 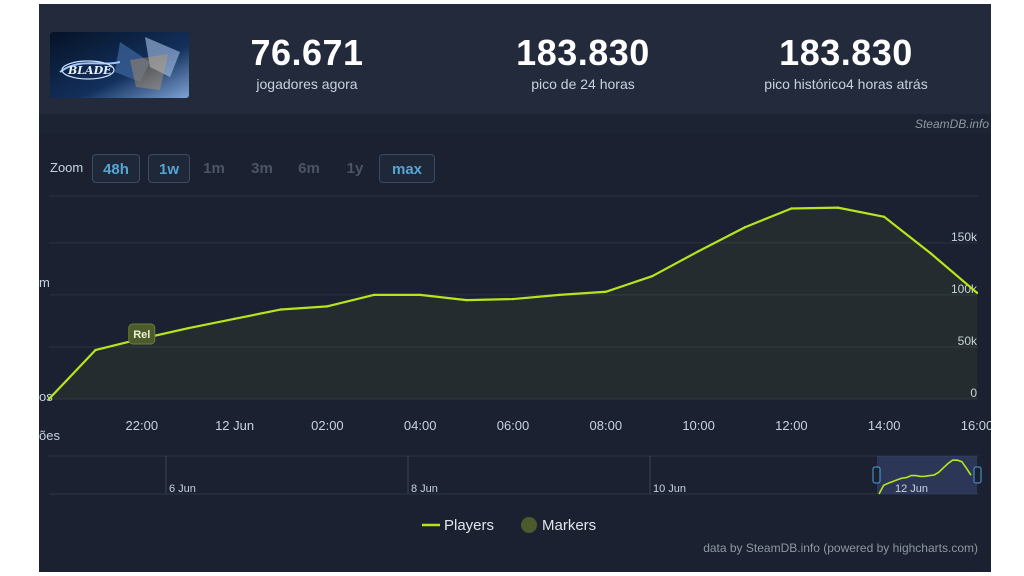 What do you see at coordinates (49, 435) in the screenshot?
I see `left-axis-label-cut: ões` at bounding box center [49, 435].